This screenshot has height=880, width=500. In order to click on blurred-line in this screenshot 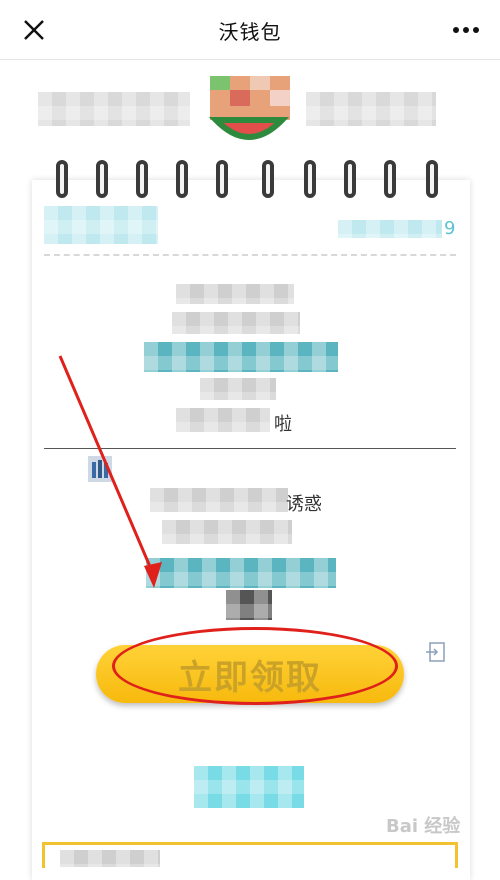, I will do `click(110, 858)`.